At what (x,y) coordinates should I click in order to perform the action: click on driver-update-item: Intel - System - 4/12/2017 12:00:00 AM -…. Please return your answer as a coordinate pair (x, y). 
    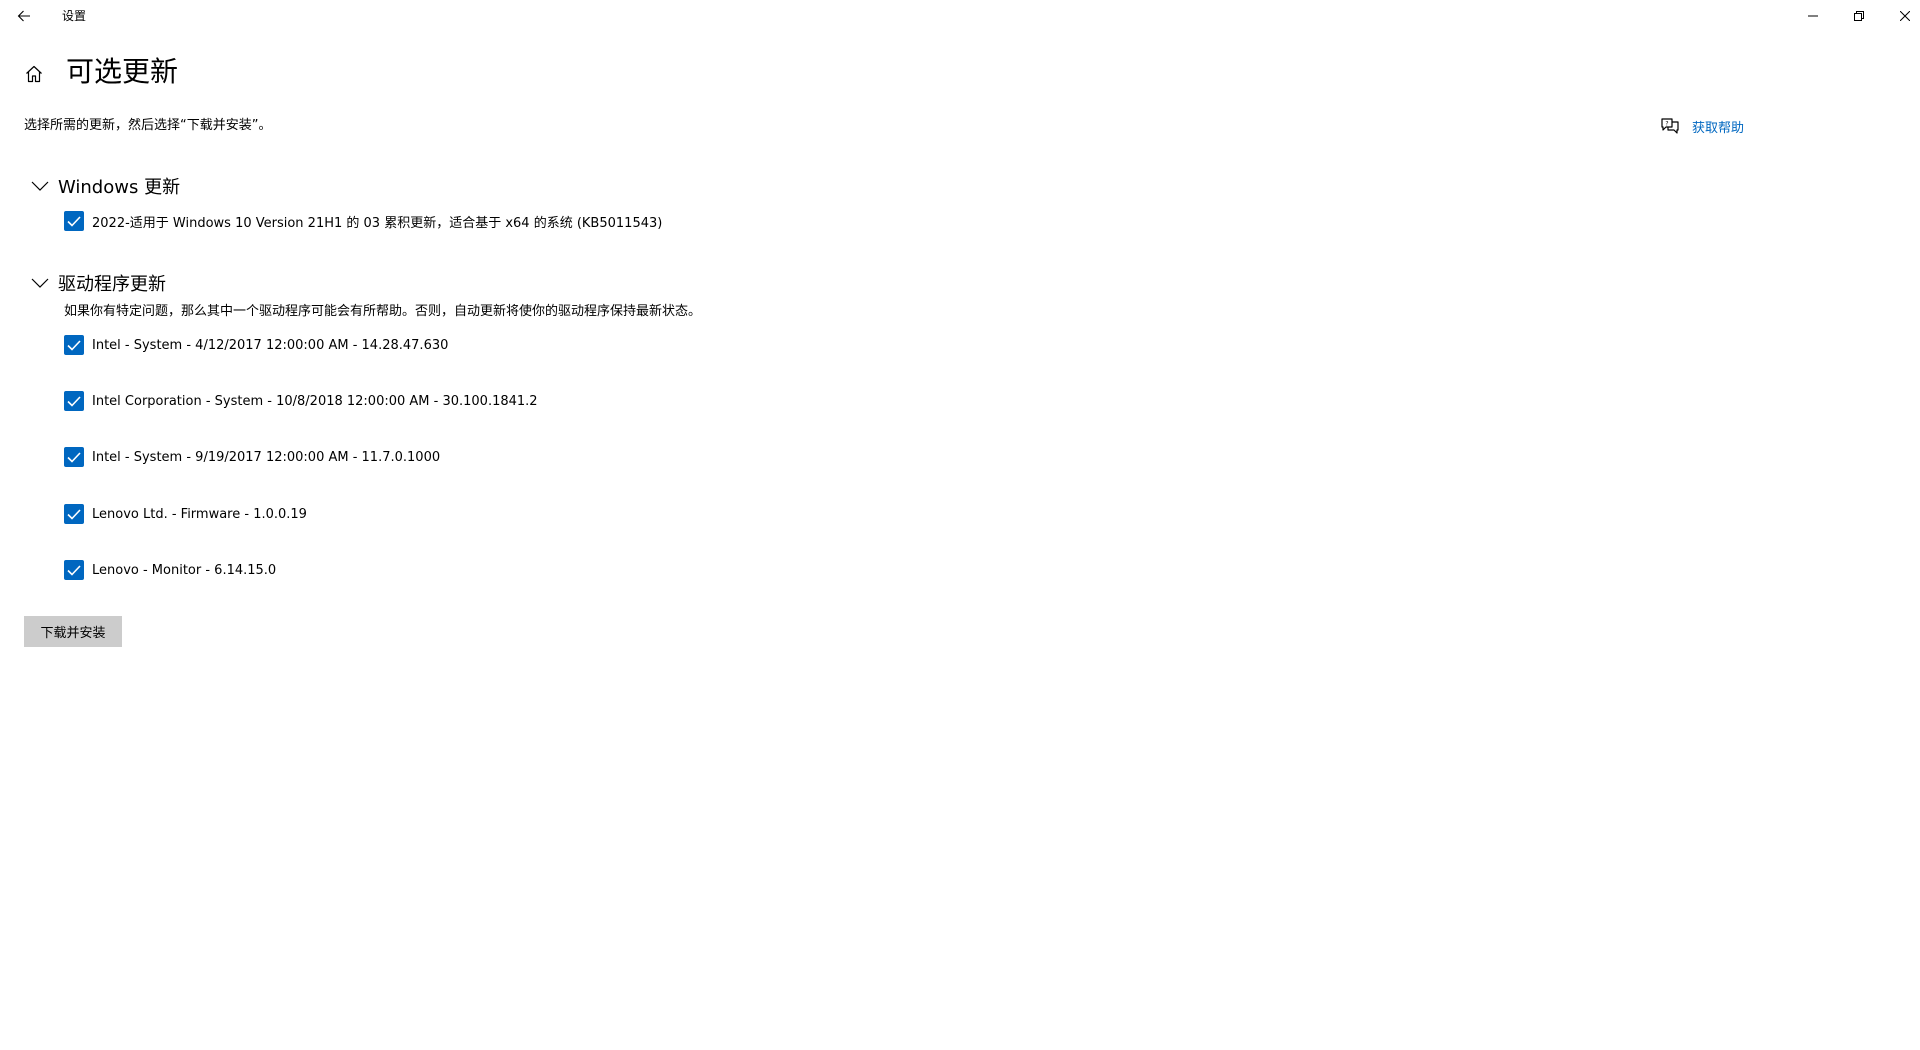
    Looking at the image, I should click on (256, 345).